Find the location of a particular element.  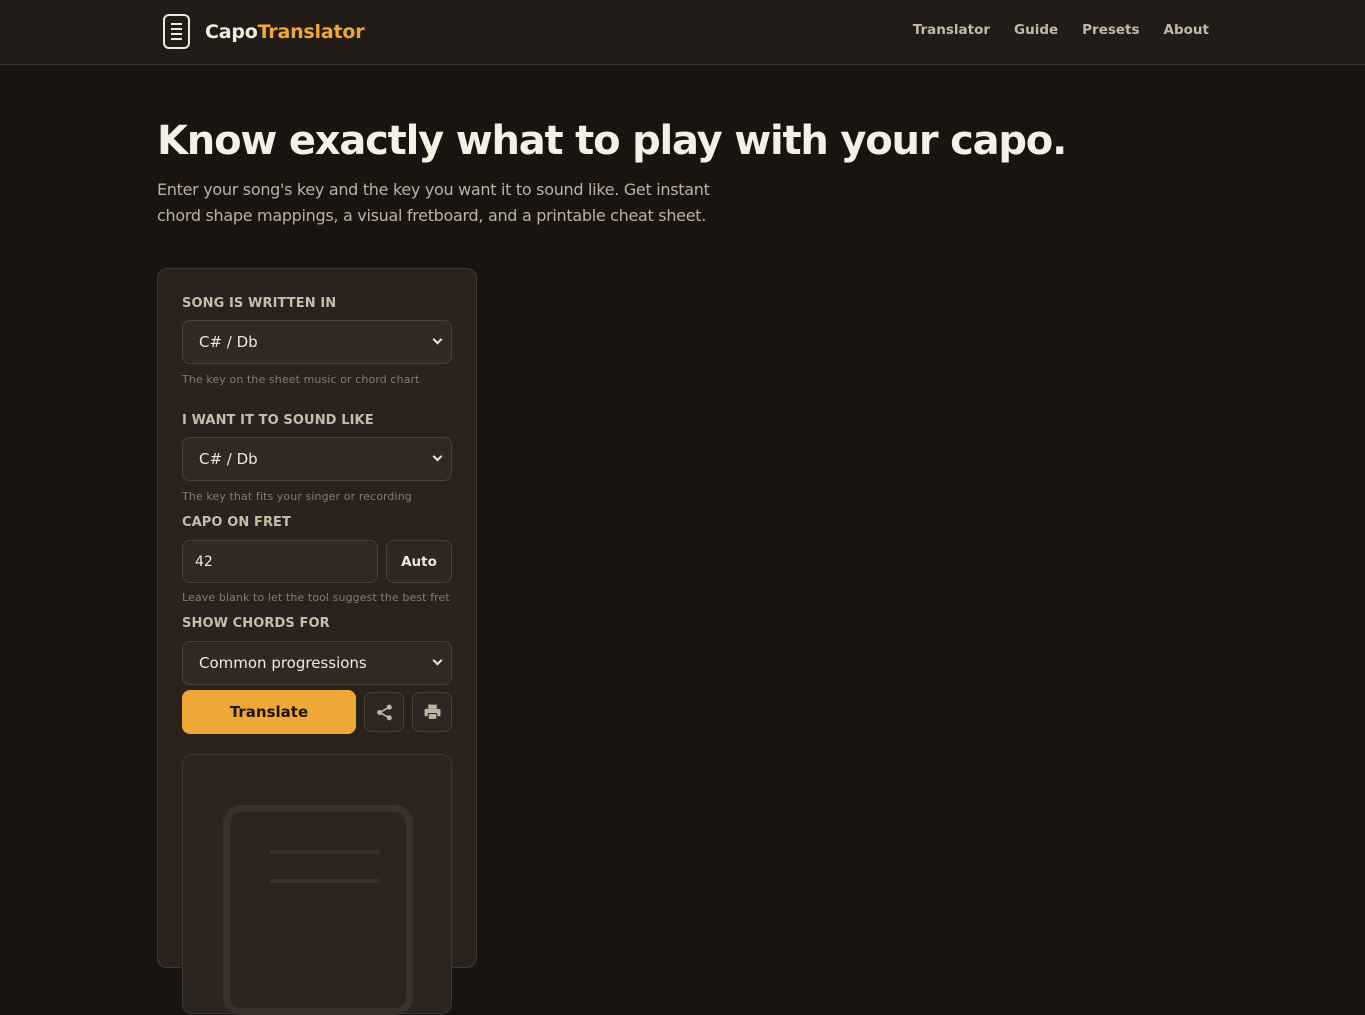

written-key-select: C# / Db is located at coordinates (317, 342).